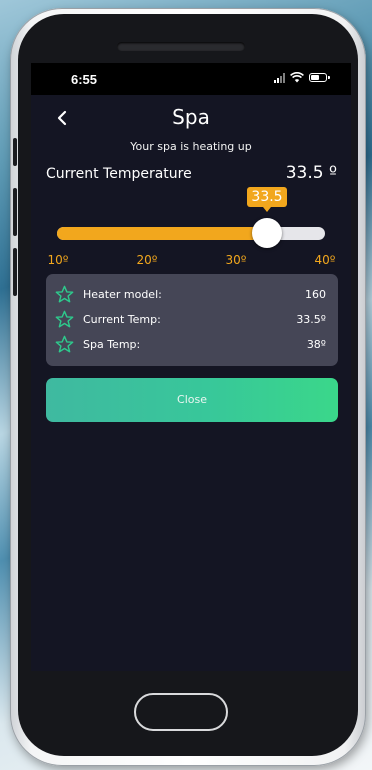 The height and width of the screenshot is (770, 372). I want to click on signal-icon, so click(279, 77).